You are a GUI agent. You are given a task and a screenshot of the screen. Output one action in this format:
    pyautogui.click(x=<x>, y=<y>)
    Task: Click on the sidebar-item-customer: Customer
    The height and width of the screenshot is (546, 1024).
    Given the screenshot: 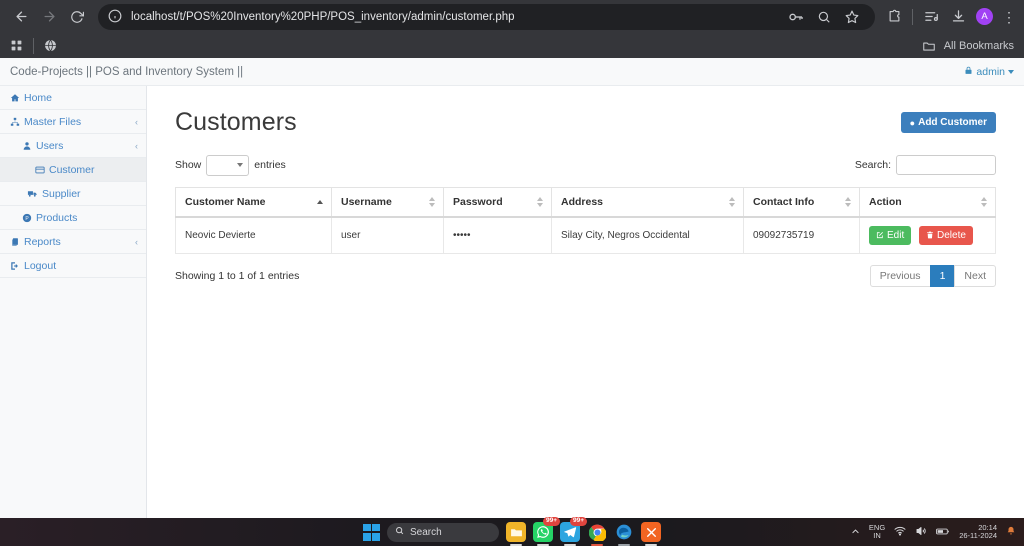 What is the action you would take?
    pyautogui.click(x=73, y=170)
    